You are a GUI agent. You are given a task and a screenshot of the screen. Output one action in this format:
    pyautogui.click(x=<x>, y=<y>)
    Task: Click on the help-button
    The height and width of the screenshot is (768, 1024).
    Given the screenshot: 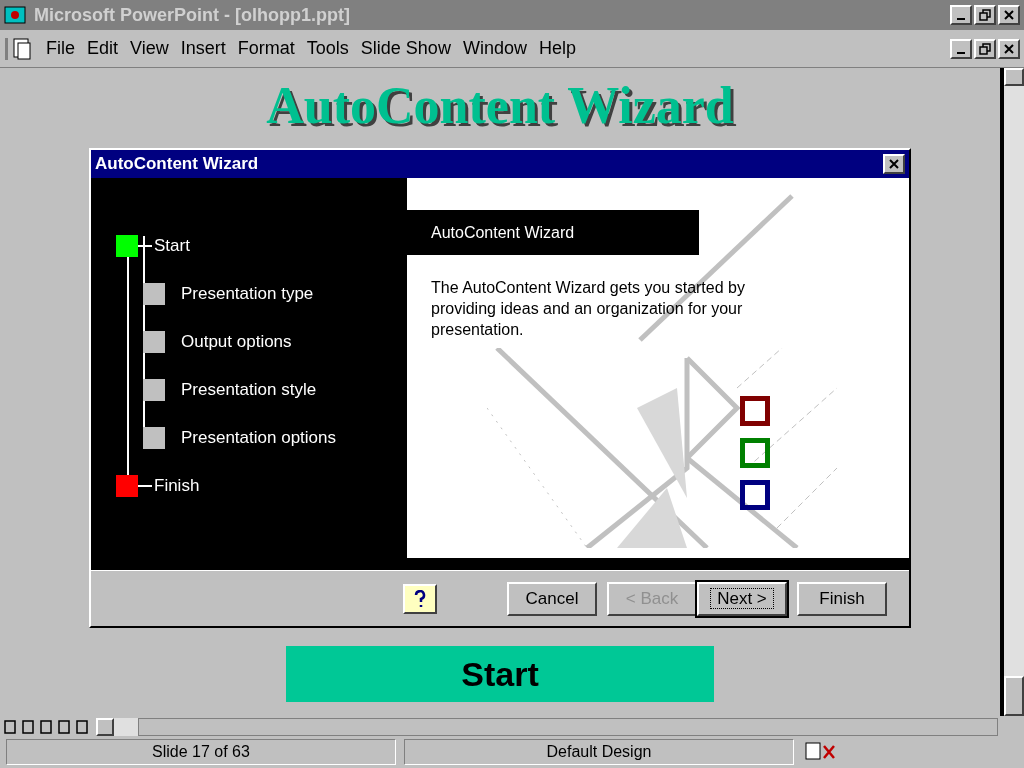 What is the action you would take?
    pyautogui.click(x=420, y=598)
    